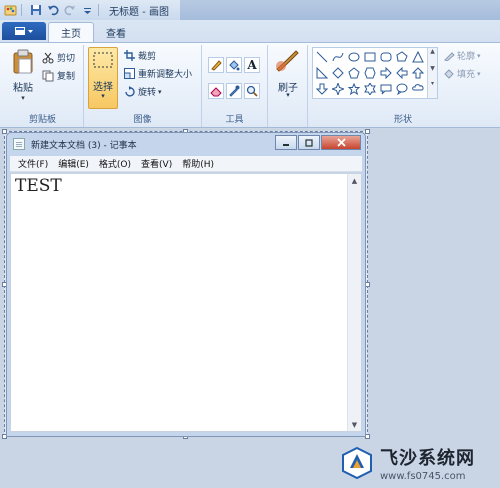  I want to click on menu-help: 帮助(H), so click(198, 163).